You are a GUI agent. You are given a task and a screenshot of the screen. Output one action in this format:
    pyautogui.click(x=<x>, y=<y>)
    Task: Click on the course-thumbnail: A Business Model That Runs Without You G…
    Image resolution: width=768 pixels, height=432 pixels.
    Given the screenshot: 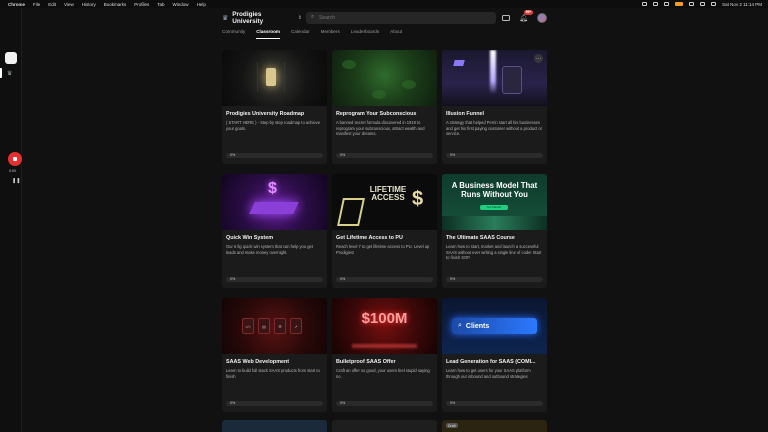 What is the action you would take?
    pyautogui.click(x=494, y=202)
    